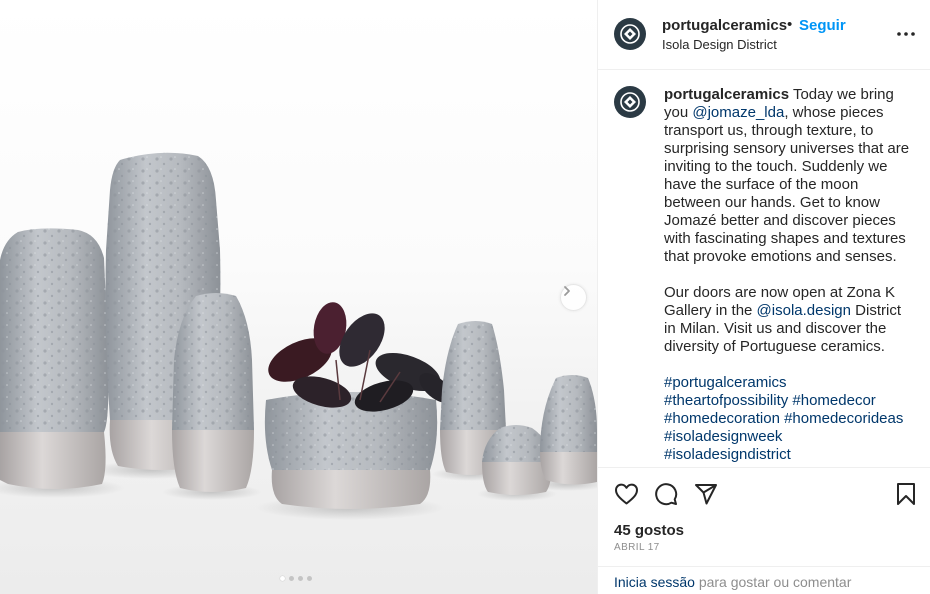  What do you see at coordinates (719, 44) in the screenshot?
I see `location-link: Isola Design District` at bounding box center [719, 44].